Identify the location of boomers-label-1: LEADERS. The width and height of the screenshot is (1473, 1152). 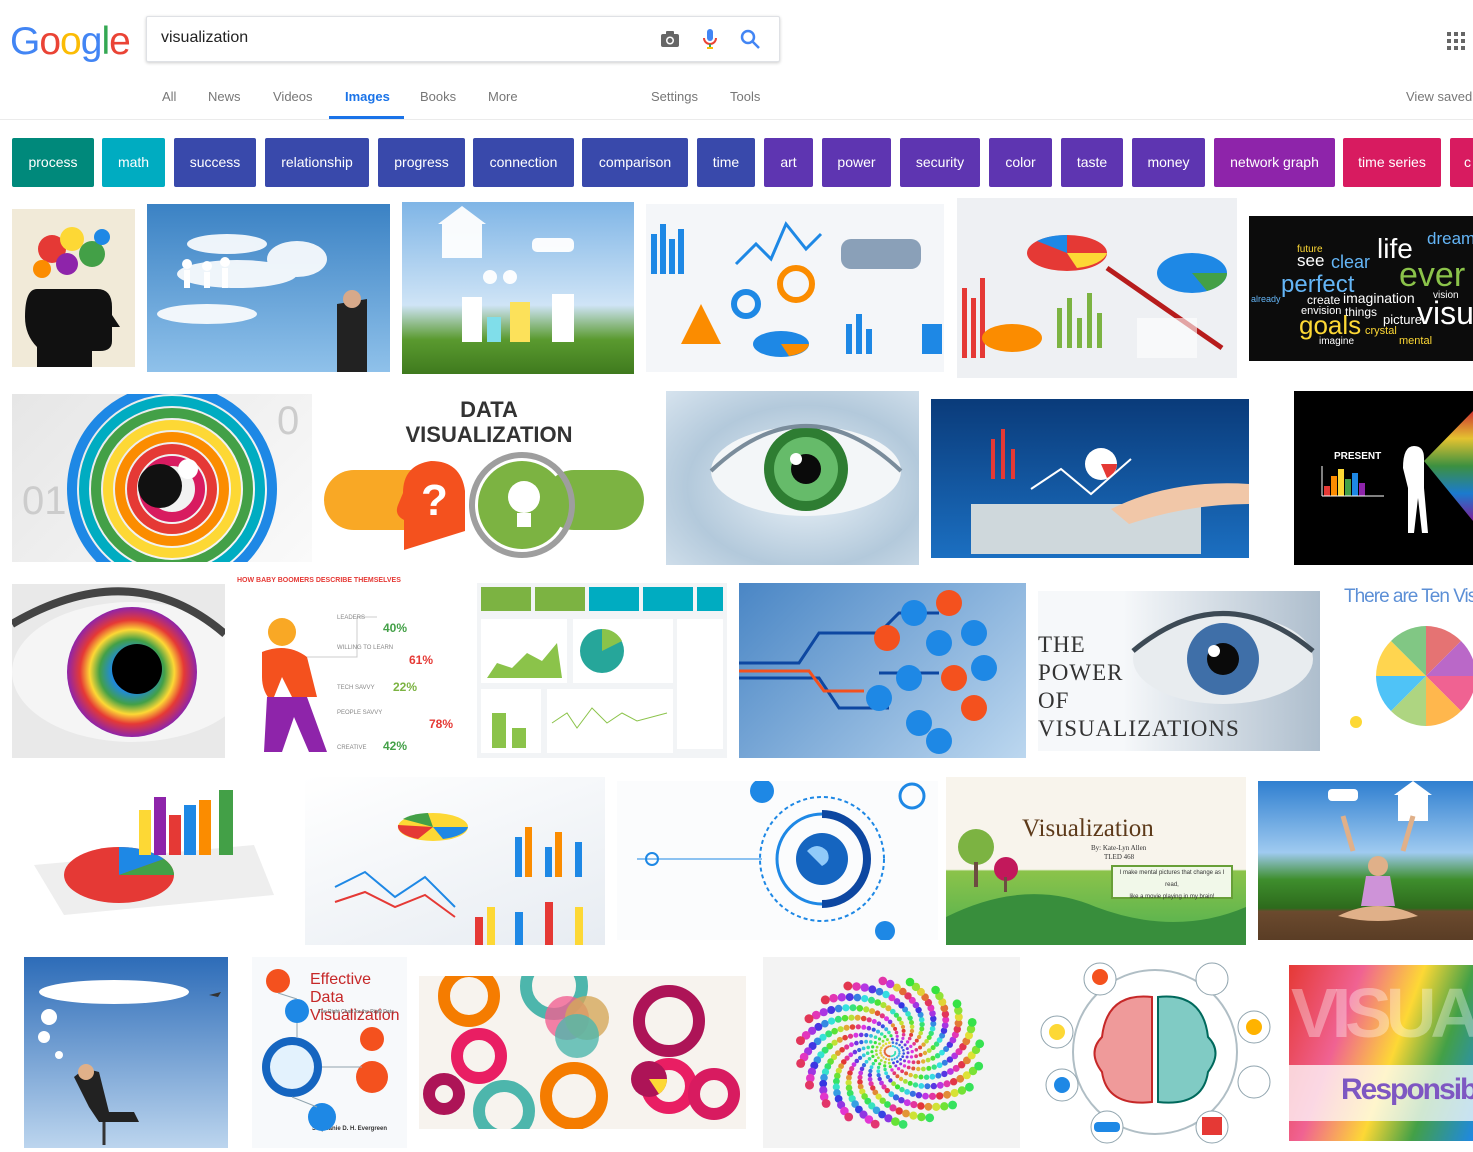
(351, 618).